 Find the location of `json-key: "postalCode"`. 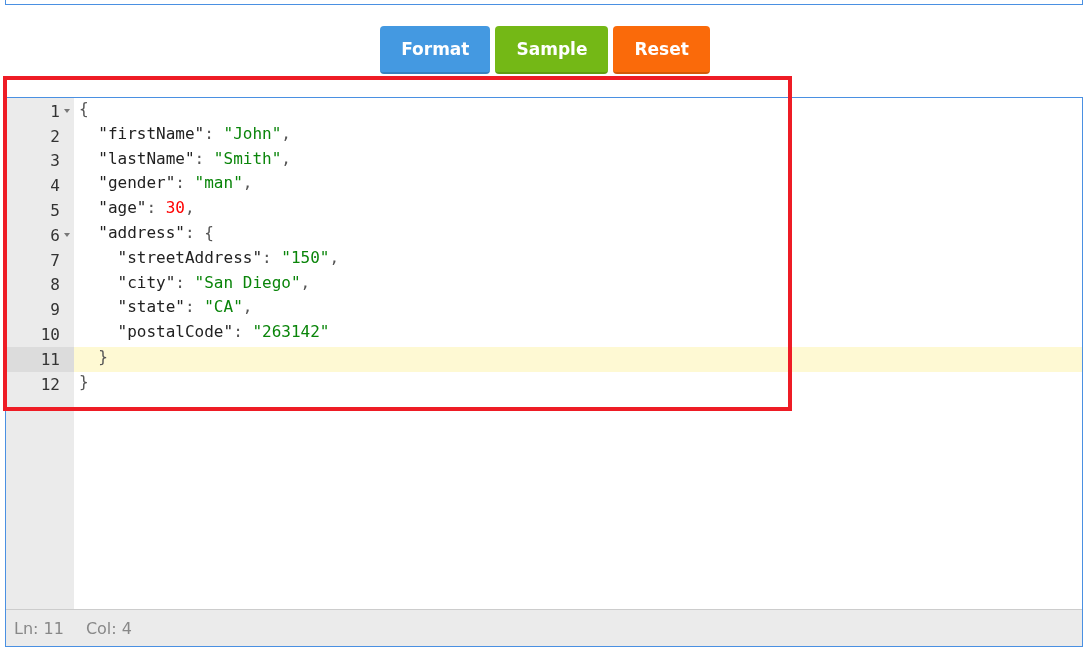

json-key: "postalCode" is located at coordinates (156, 332).